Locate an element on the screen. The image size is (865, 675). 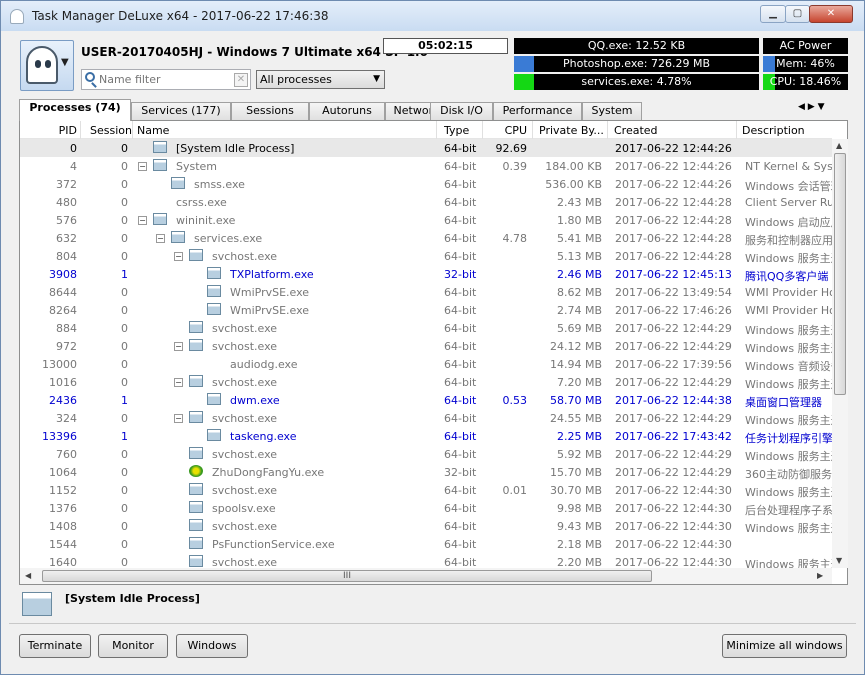
minimize-button: ▁ is located at coordinates (773, 14).